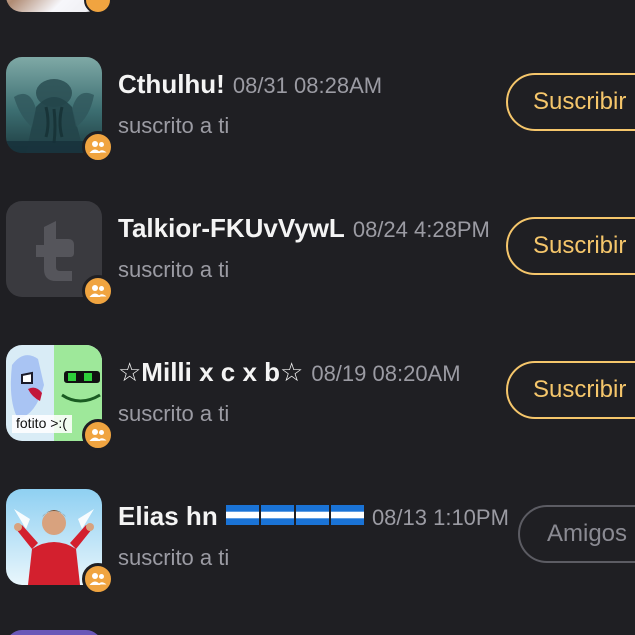  I want to click on avatar-caption: fotito >:(, so click(41, 423).